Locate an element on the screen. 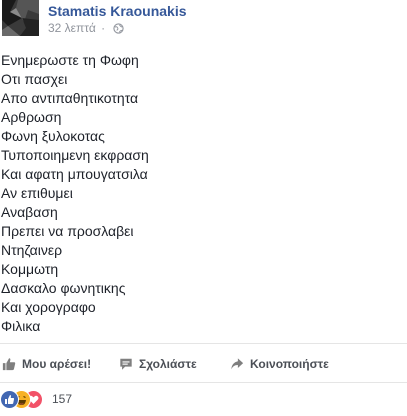  post-header: Stamatis Kraounakis 32 λεπτά · is located at coordinates (203, 20).